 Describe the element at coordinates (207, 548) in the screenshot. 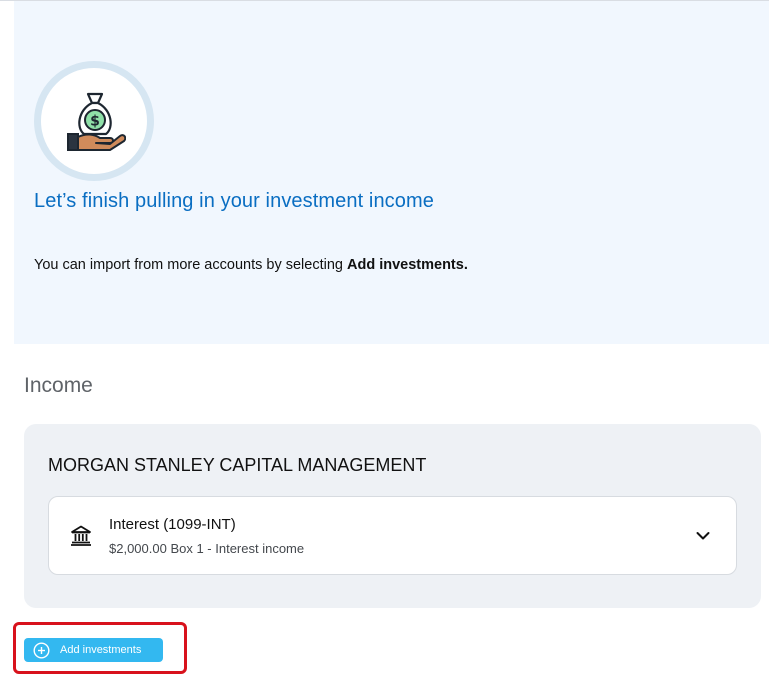

I see `form-detail: $2,000.00 Box 1 - Interest income` at that location.